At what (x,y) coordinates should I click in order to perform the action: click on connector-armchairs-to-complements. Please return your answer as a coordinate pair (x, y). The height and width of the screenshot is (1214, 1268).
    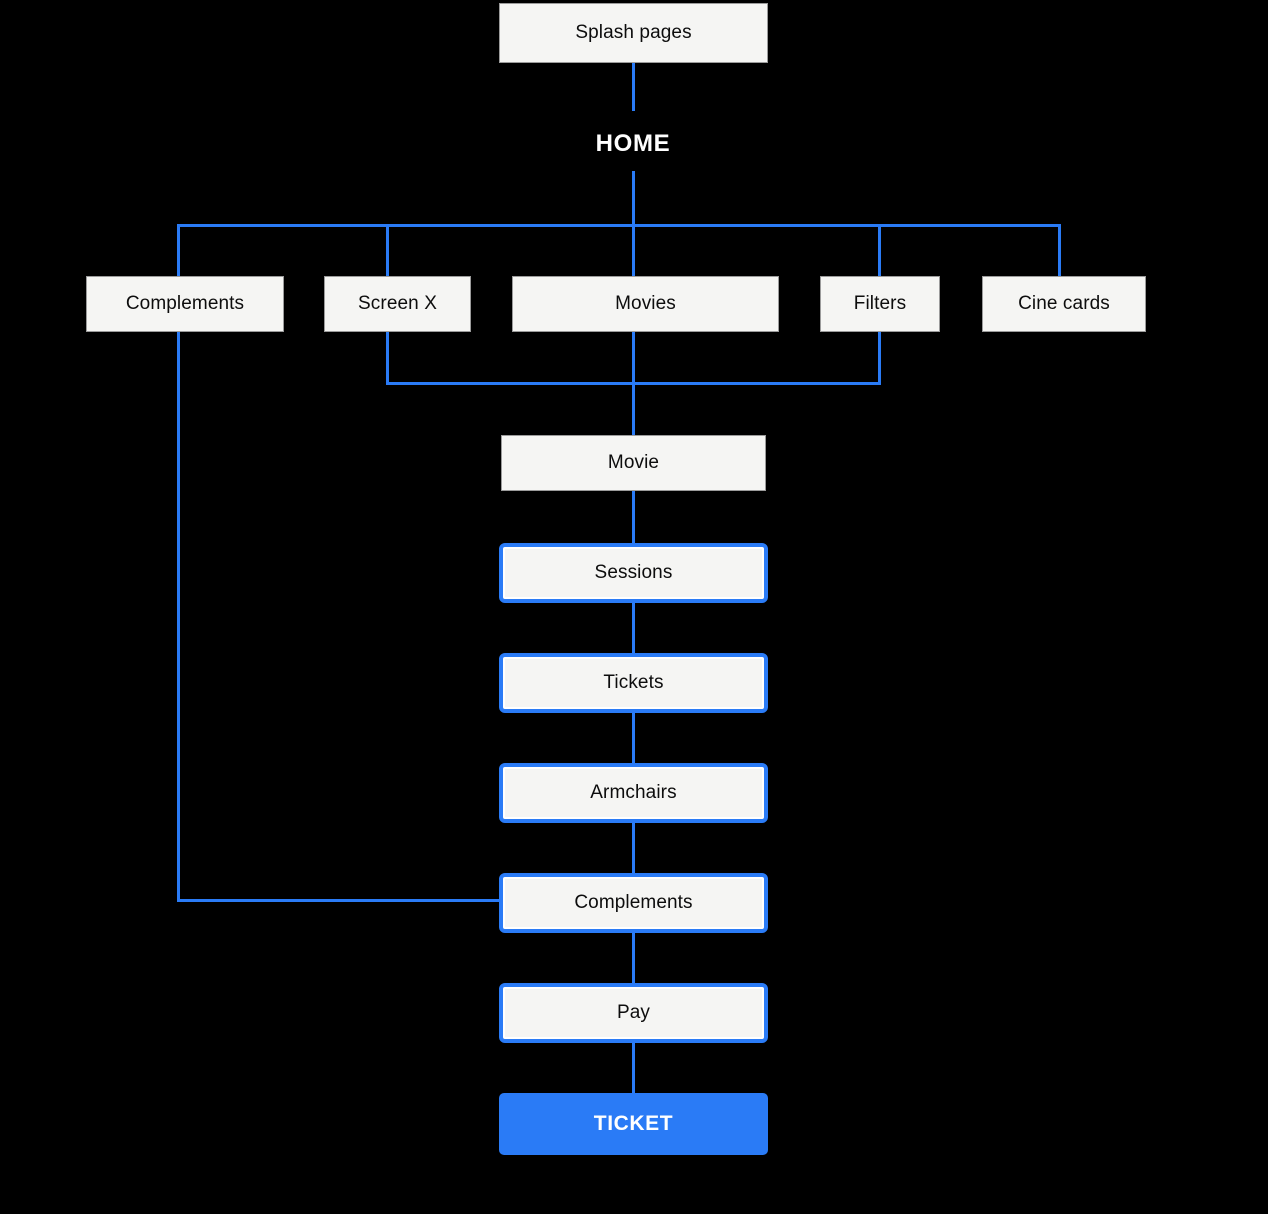
    Looking at the image, I should click on (633, 848).